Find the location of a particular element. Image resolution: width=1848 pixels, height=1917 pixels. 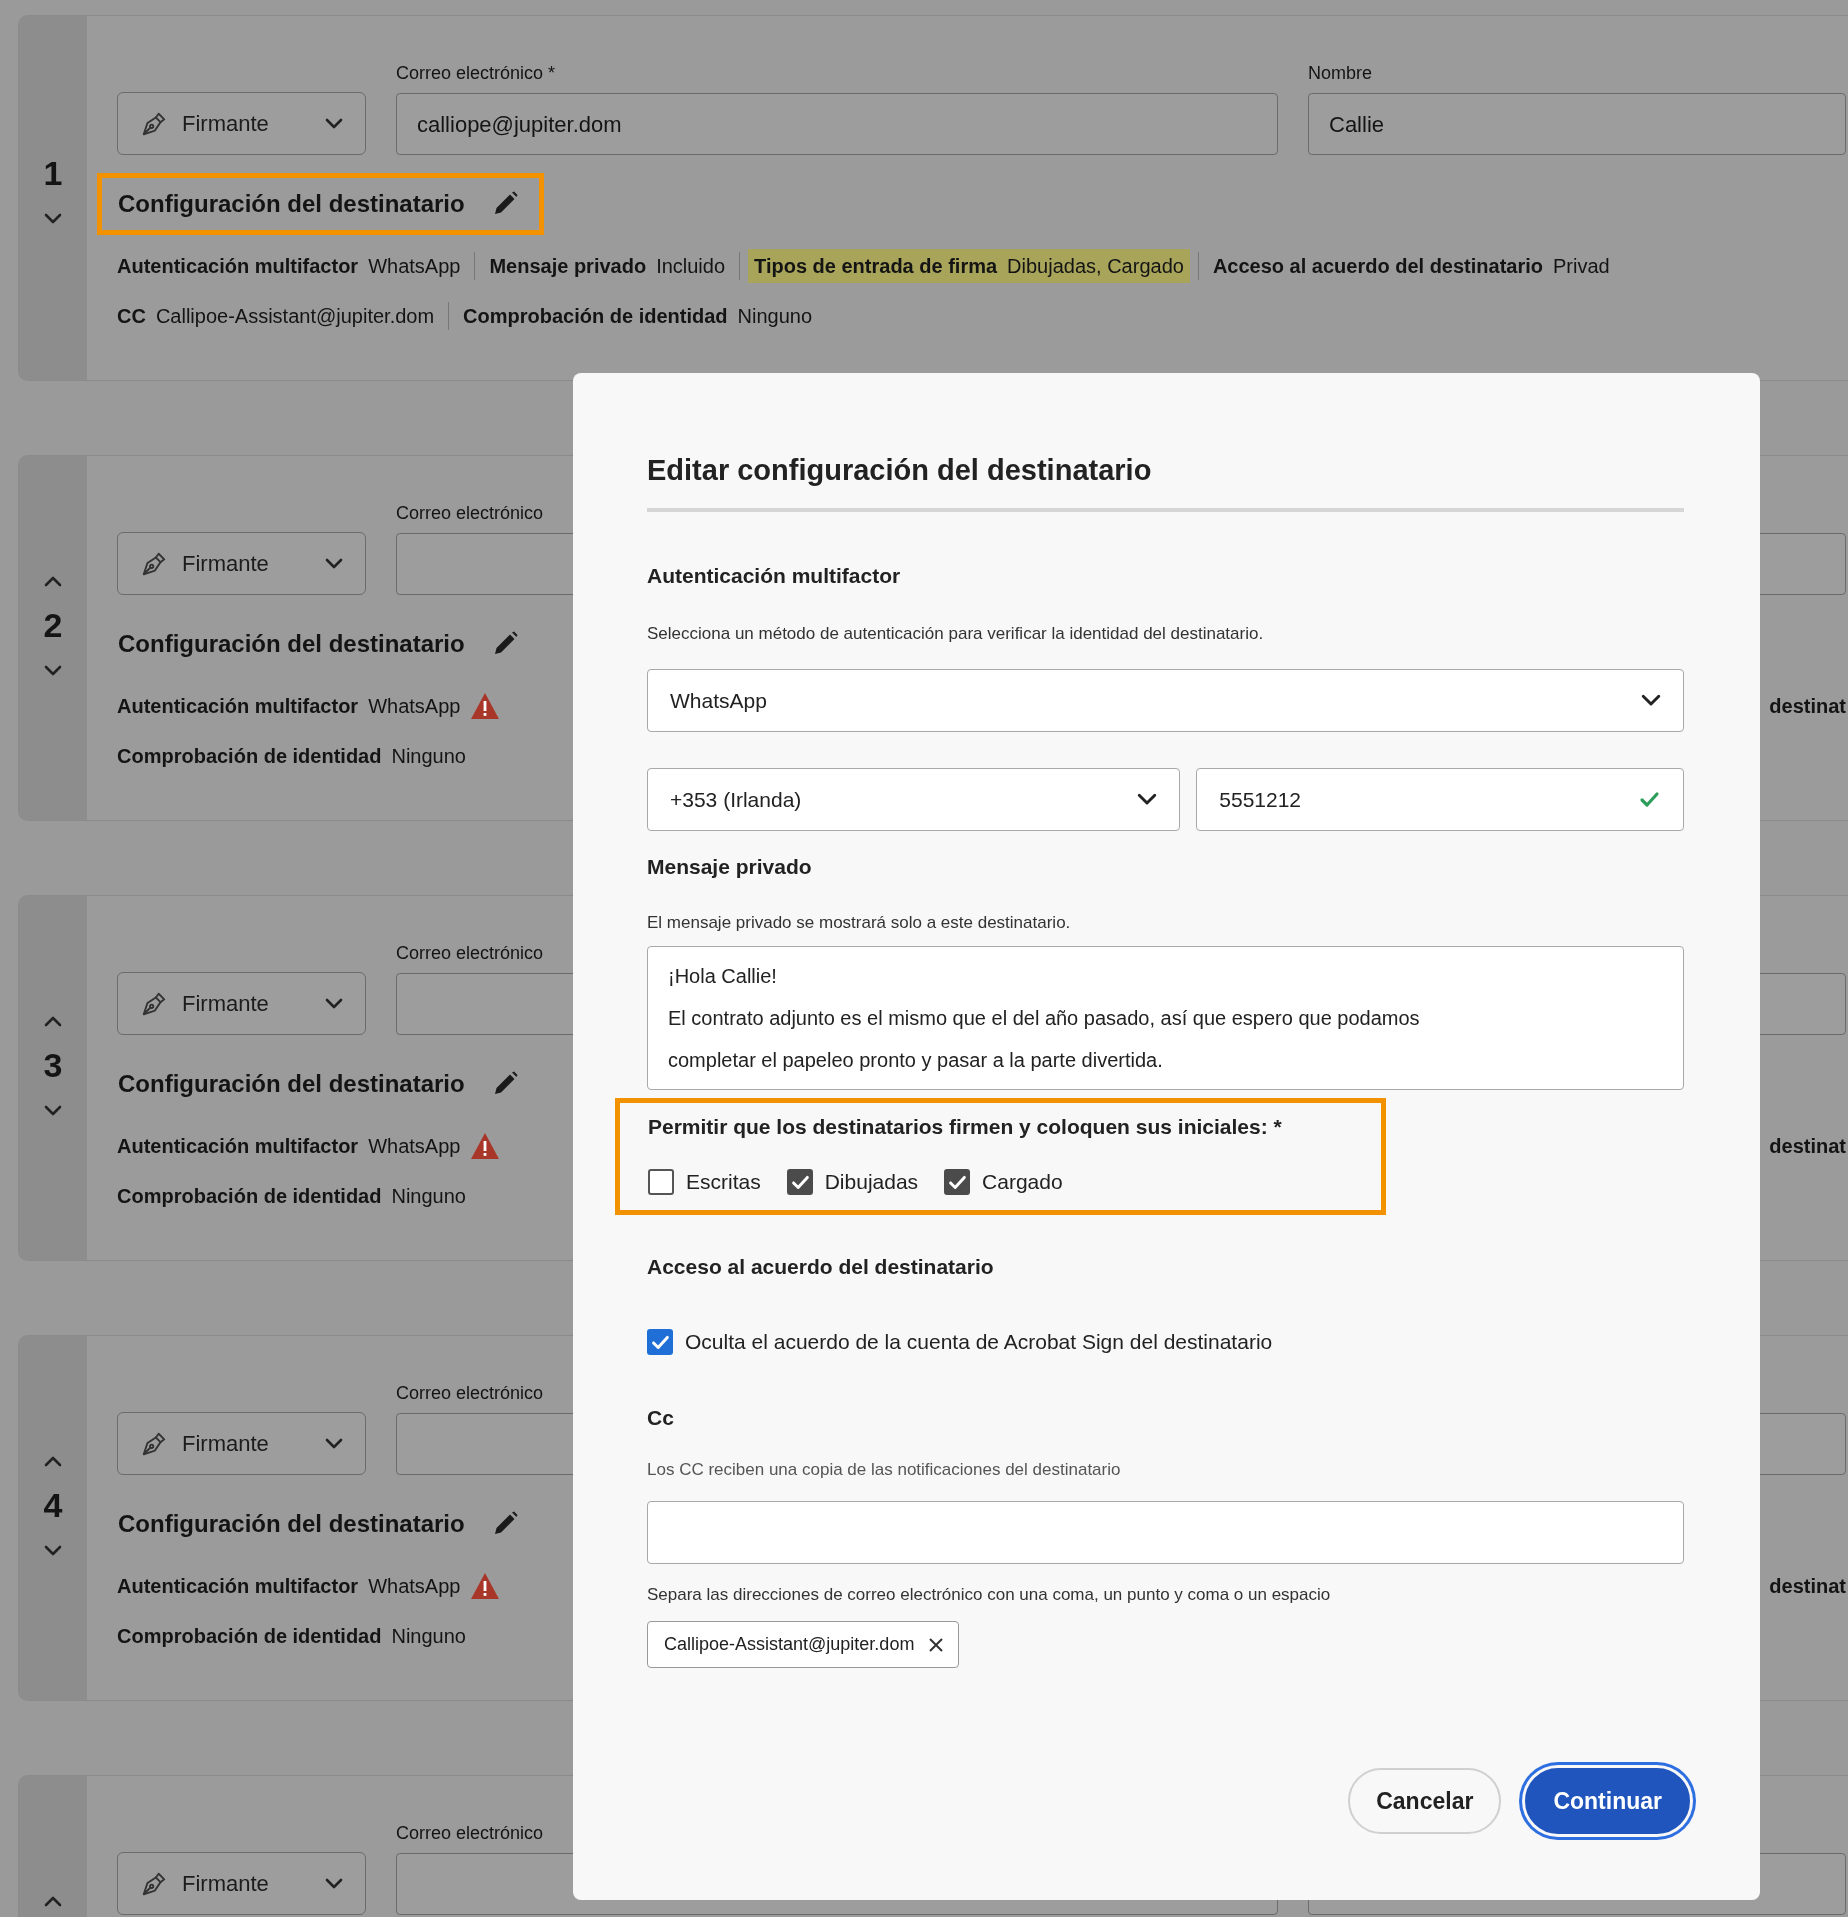

checkbox-label: Oculta el acuerdo de la cuenta de Acrobat Sign del destinatario is located at coordinates (979, 1342).